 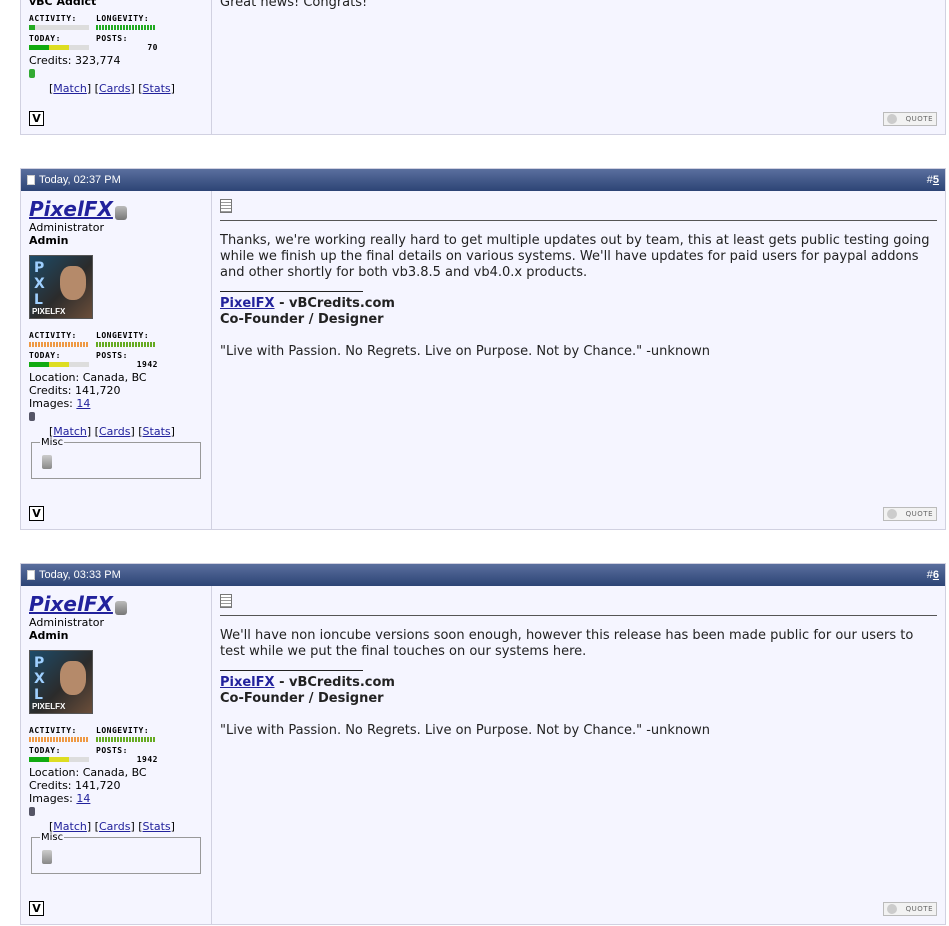 What do you see at coordinates (123, 730) in the screenshot?
I see `longevity-label: LONGEVITY:` at bounding box center [123, 730].